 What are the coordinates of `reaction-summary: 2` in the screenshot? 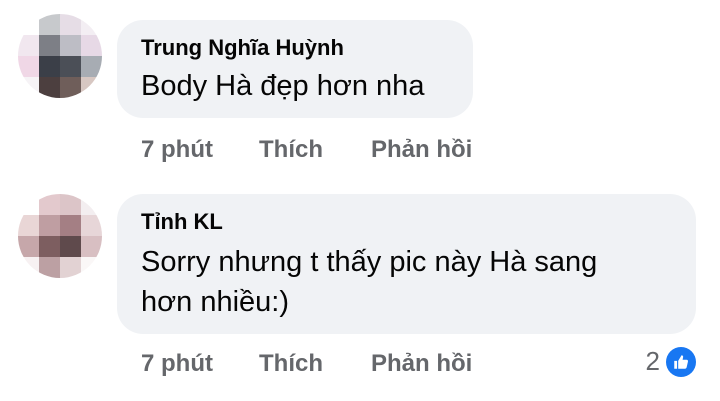 It's located at (671, 361).